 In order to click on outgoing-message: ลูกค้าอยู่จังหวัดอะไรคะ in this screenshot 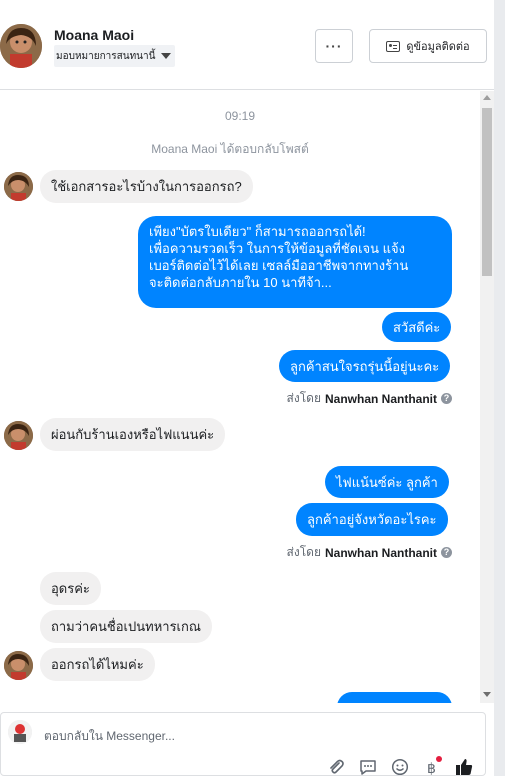, I will do `click(372, 519)`.